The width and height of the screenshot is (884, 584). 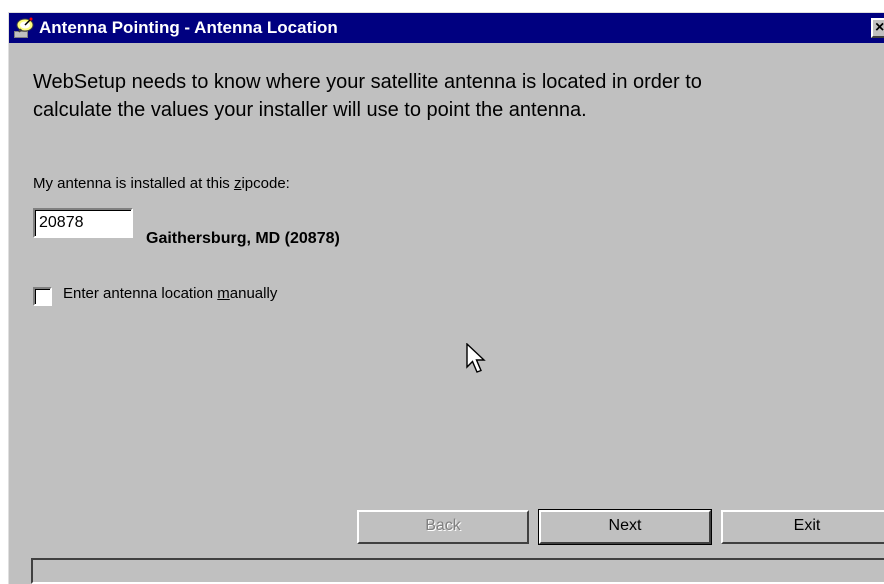 What do you see at coordinates (243, 238) in the screenshot?
I see `resolved-location: Gaithersburg, MD (20878)` at bounding box center [243, 238].